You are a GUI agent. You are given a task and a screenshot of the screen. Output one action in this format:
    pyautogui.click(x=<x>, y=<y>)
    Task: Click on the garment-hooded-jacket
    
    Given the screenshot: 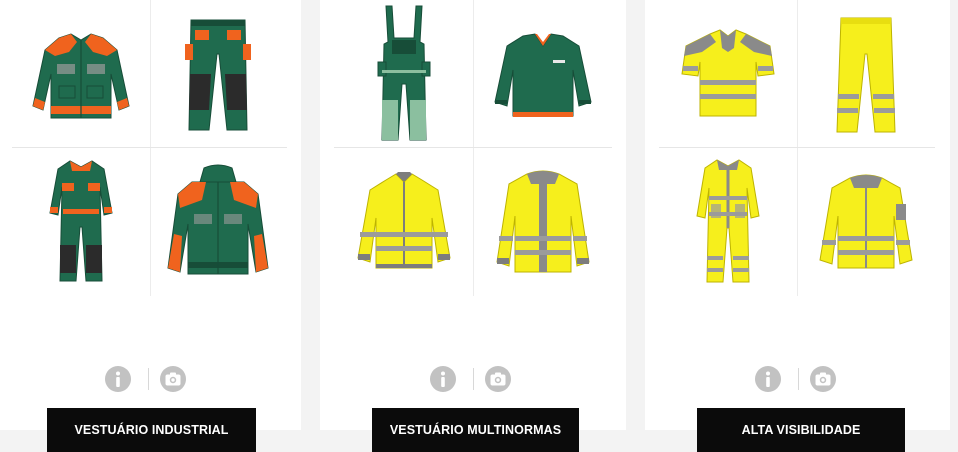 What is the action you would take?
    pyautogui.click(x=219, y=221)
    